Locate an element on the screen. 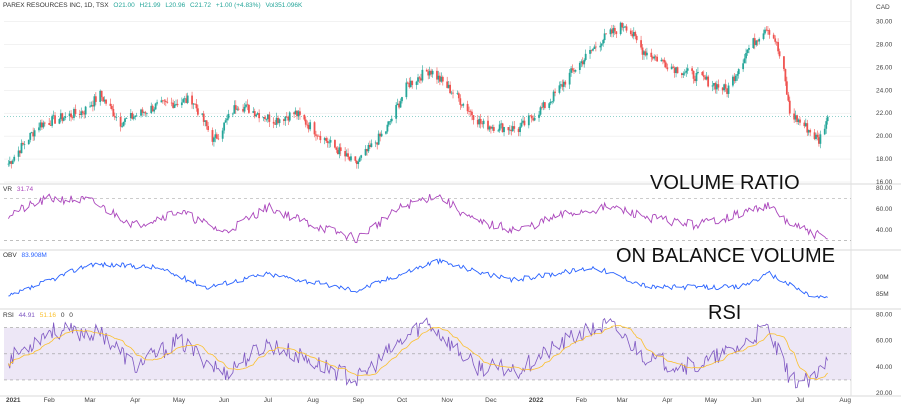  vr-value: 31.74 is located at coordinates (25, 189).